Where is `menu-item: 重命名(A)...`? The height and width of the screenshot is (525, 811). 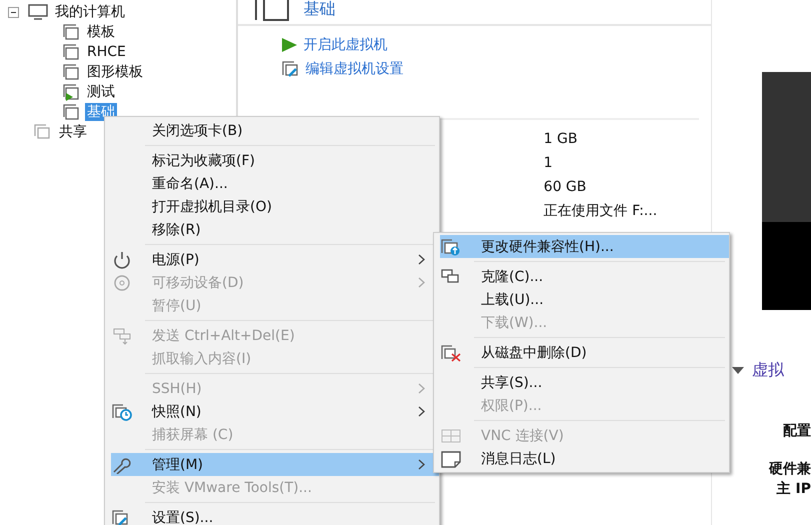 menu-item: 重命名(A)... is located at coordinates (272, 183).